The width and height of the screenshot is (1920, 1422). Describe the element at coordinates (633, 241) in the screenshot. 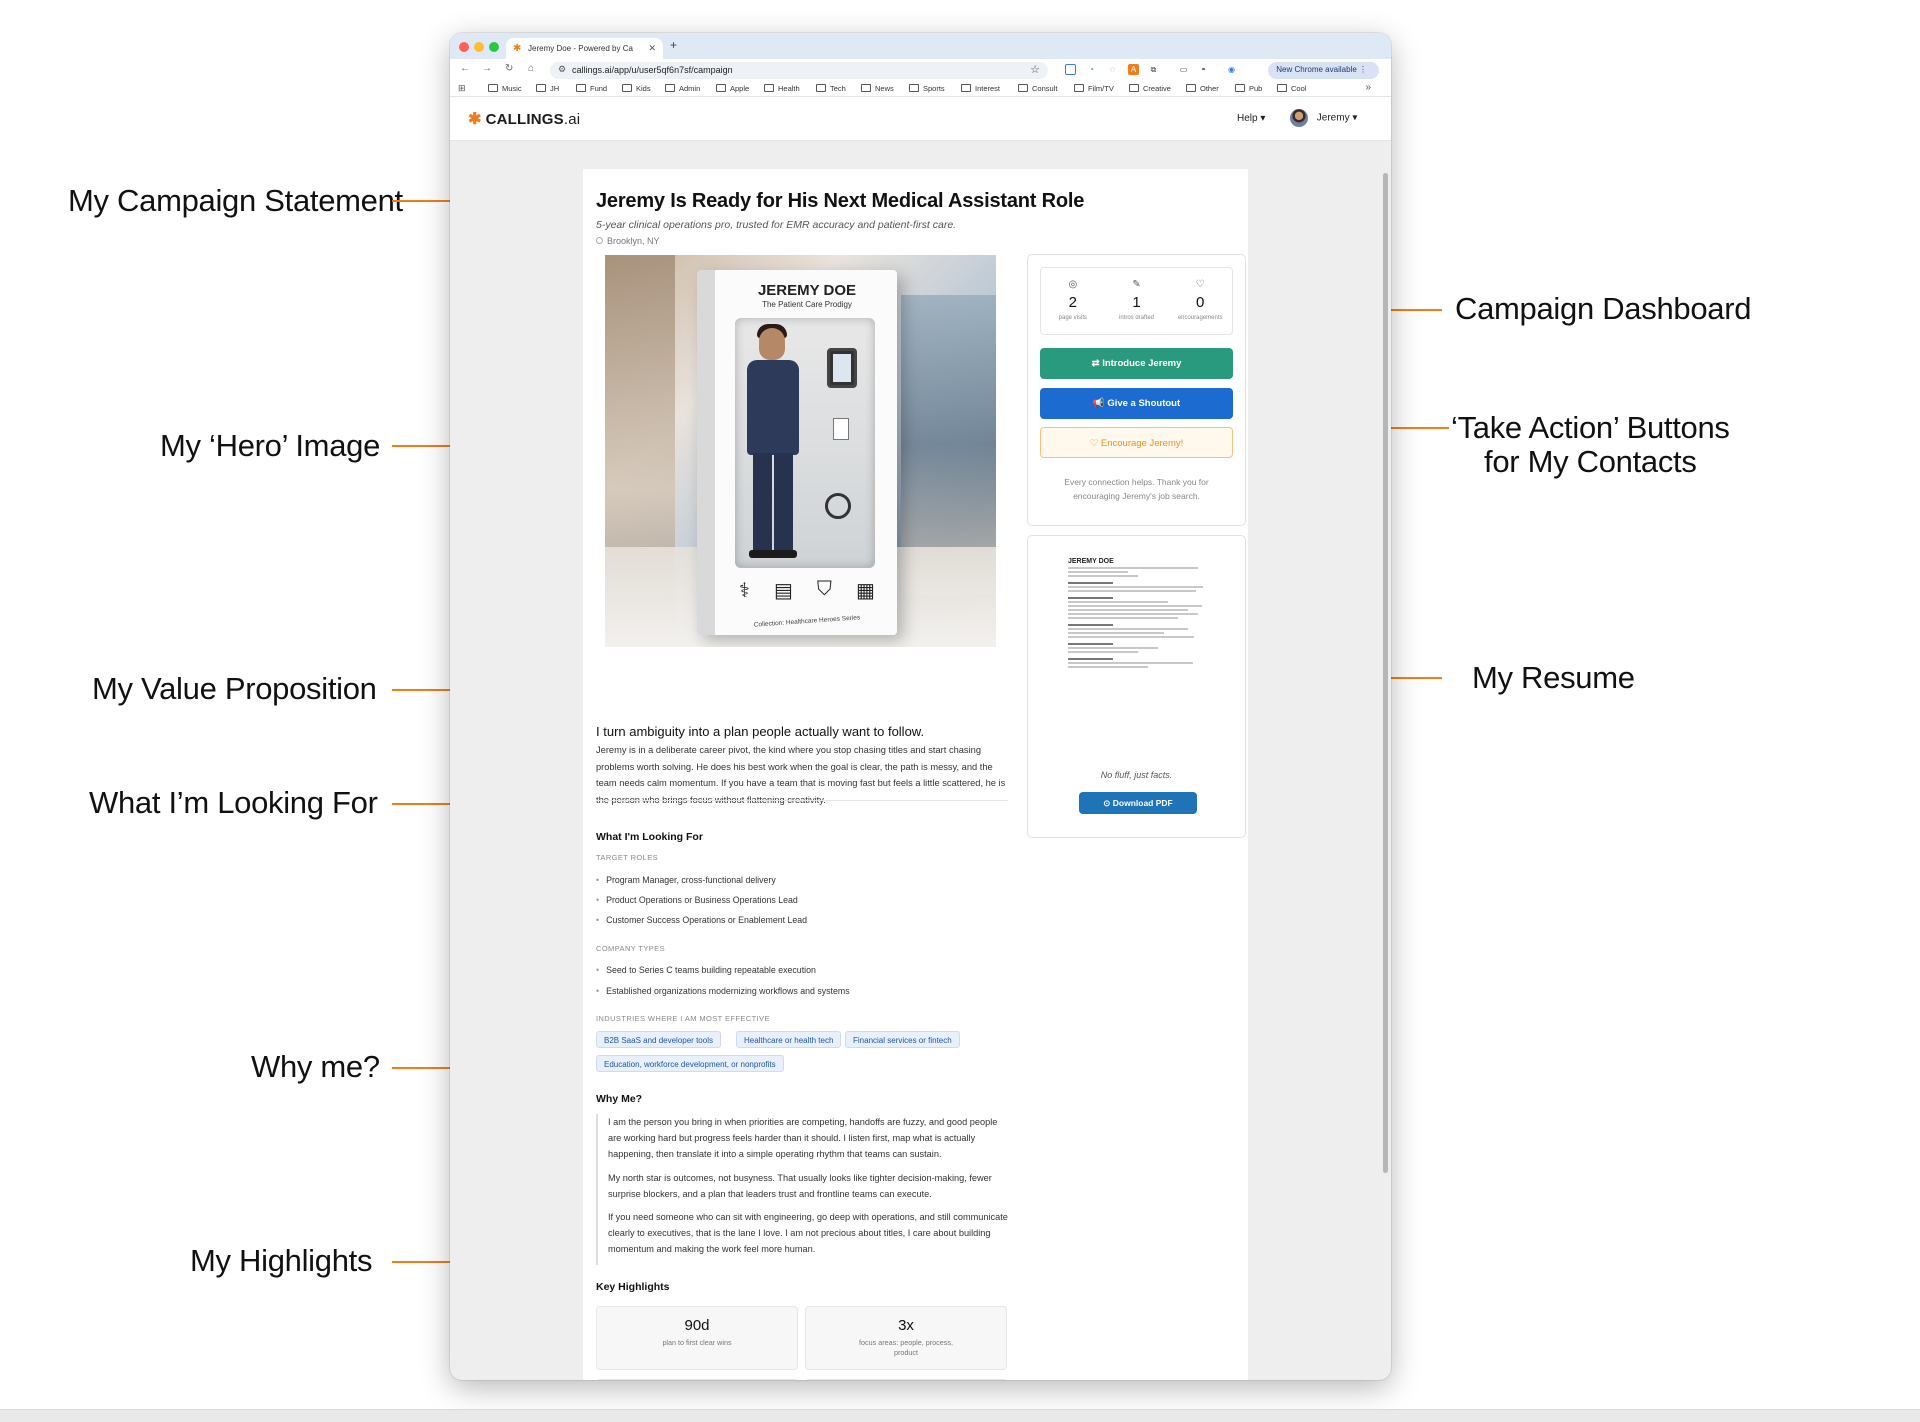

I see `location-text: Brooklyn, NY` at that location.